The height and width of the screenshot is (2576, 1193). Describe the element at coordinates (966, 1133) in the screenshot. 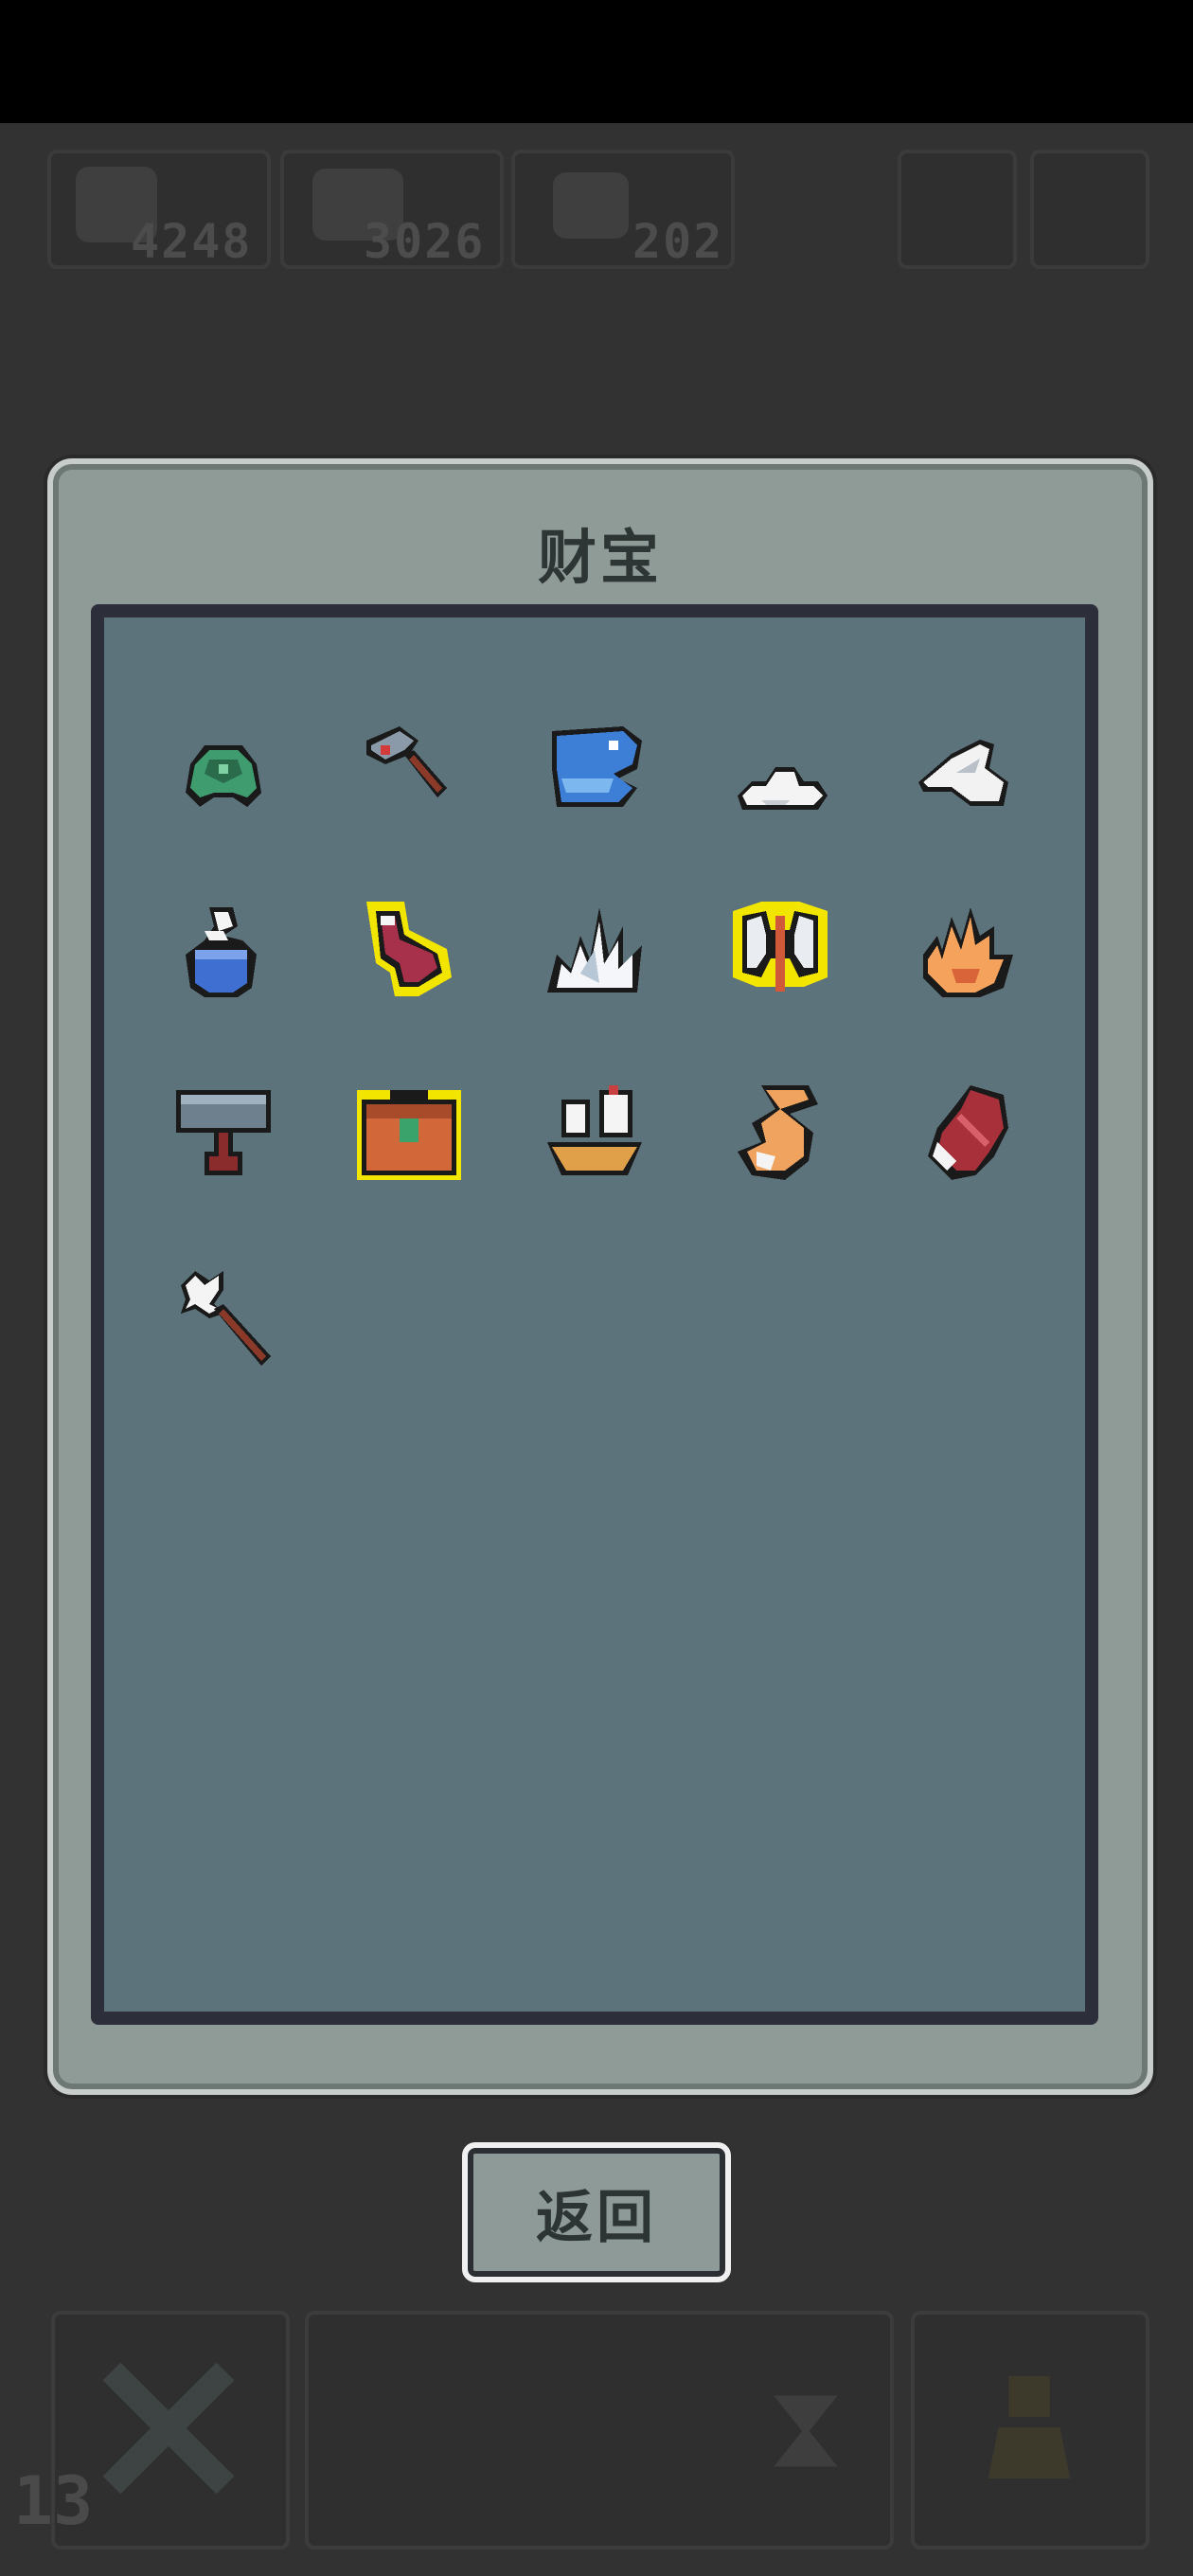

I see `red-feather-icon` at that location.